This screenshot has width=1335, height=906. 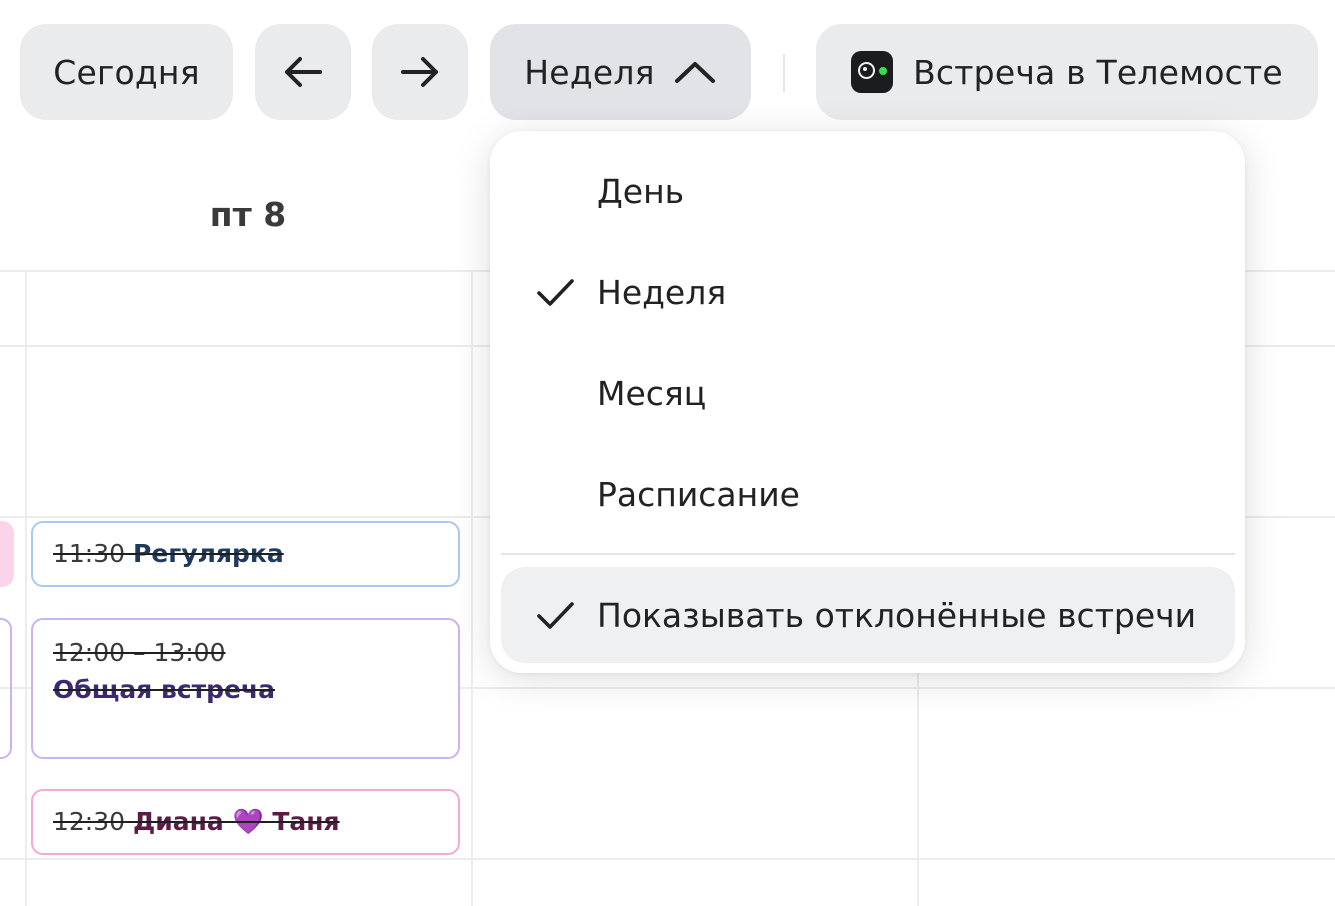 I want to click on menu-item-label: Показывать отклонённые встречи, so click(x=897, y=615).